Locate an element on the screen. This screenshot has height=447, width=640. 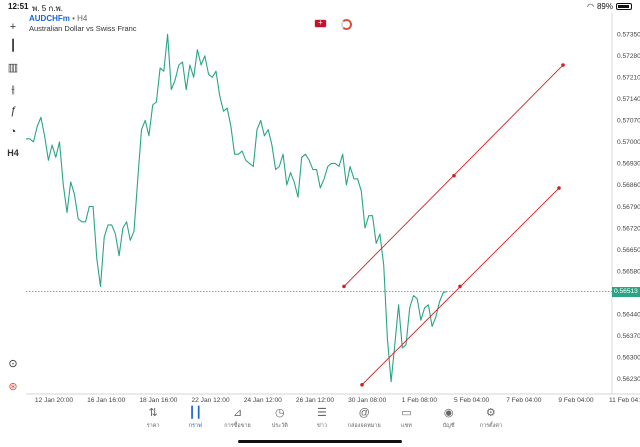
price-tick-label: 0.56440 is located at coordinates (628, 314).